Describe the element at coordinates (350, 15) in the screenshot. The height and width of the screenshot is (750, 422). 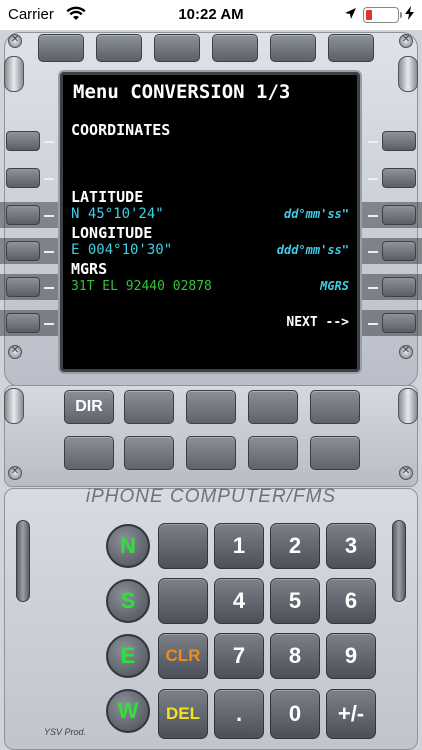
I see `location-arrow-icon` at that location.